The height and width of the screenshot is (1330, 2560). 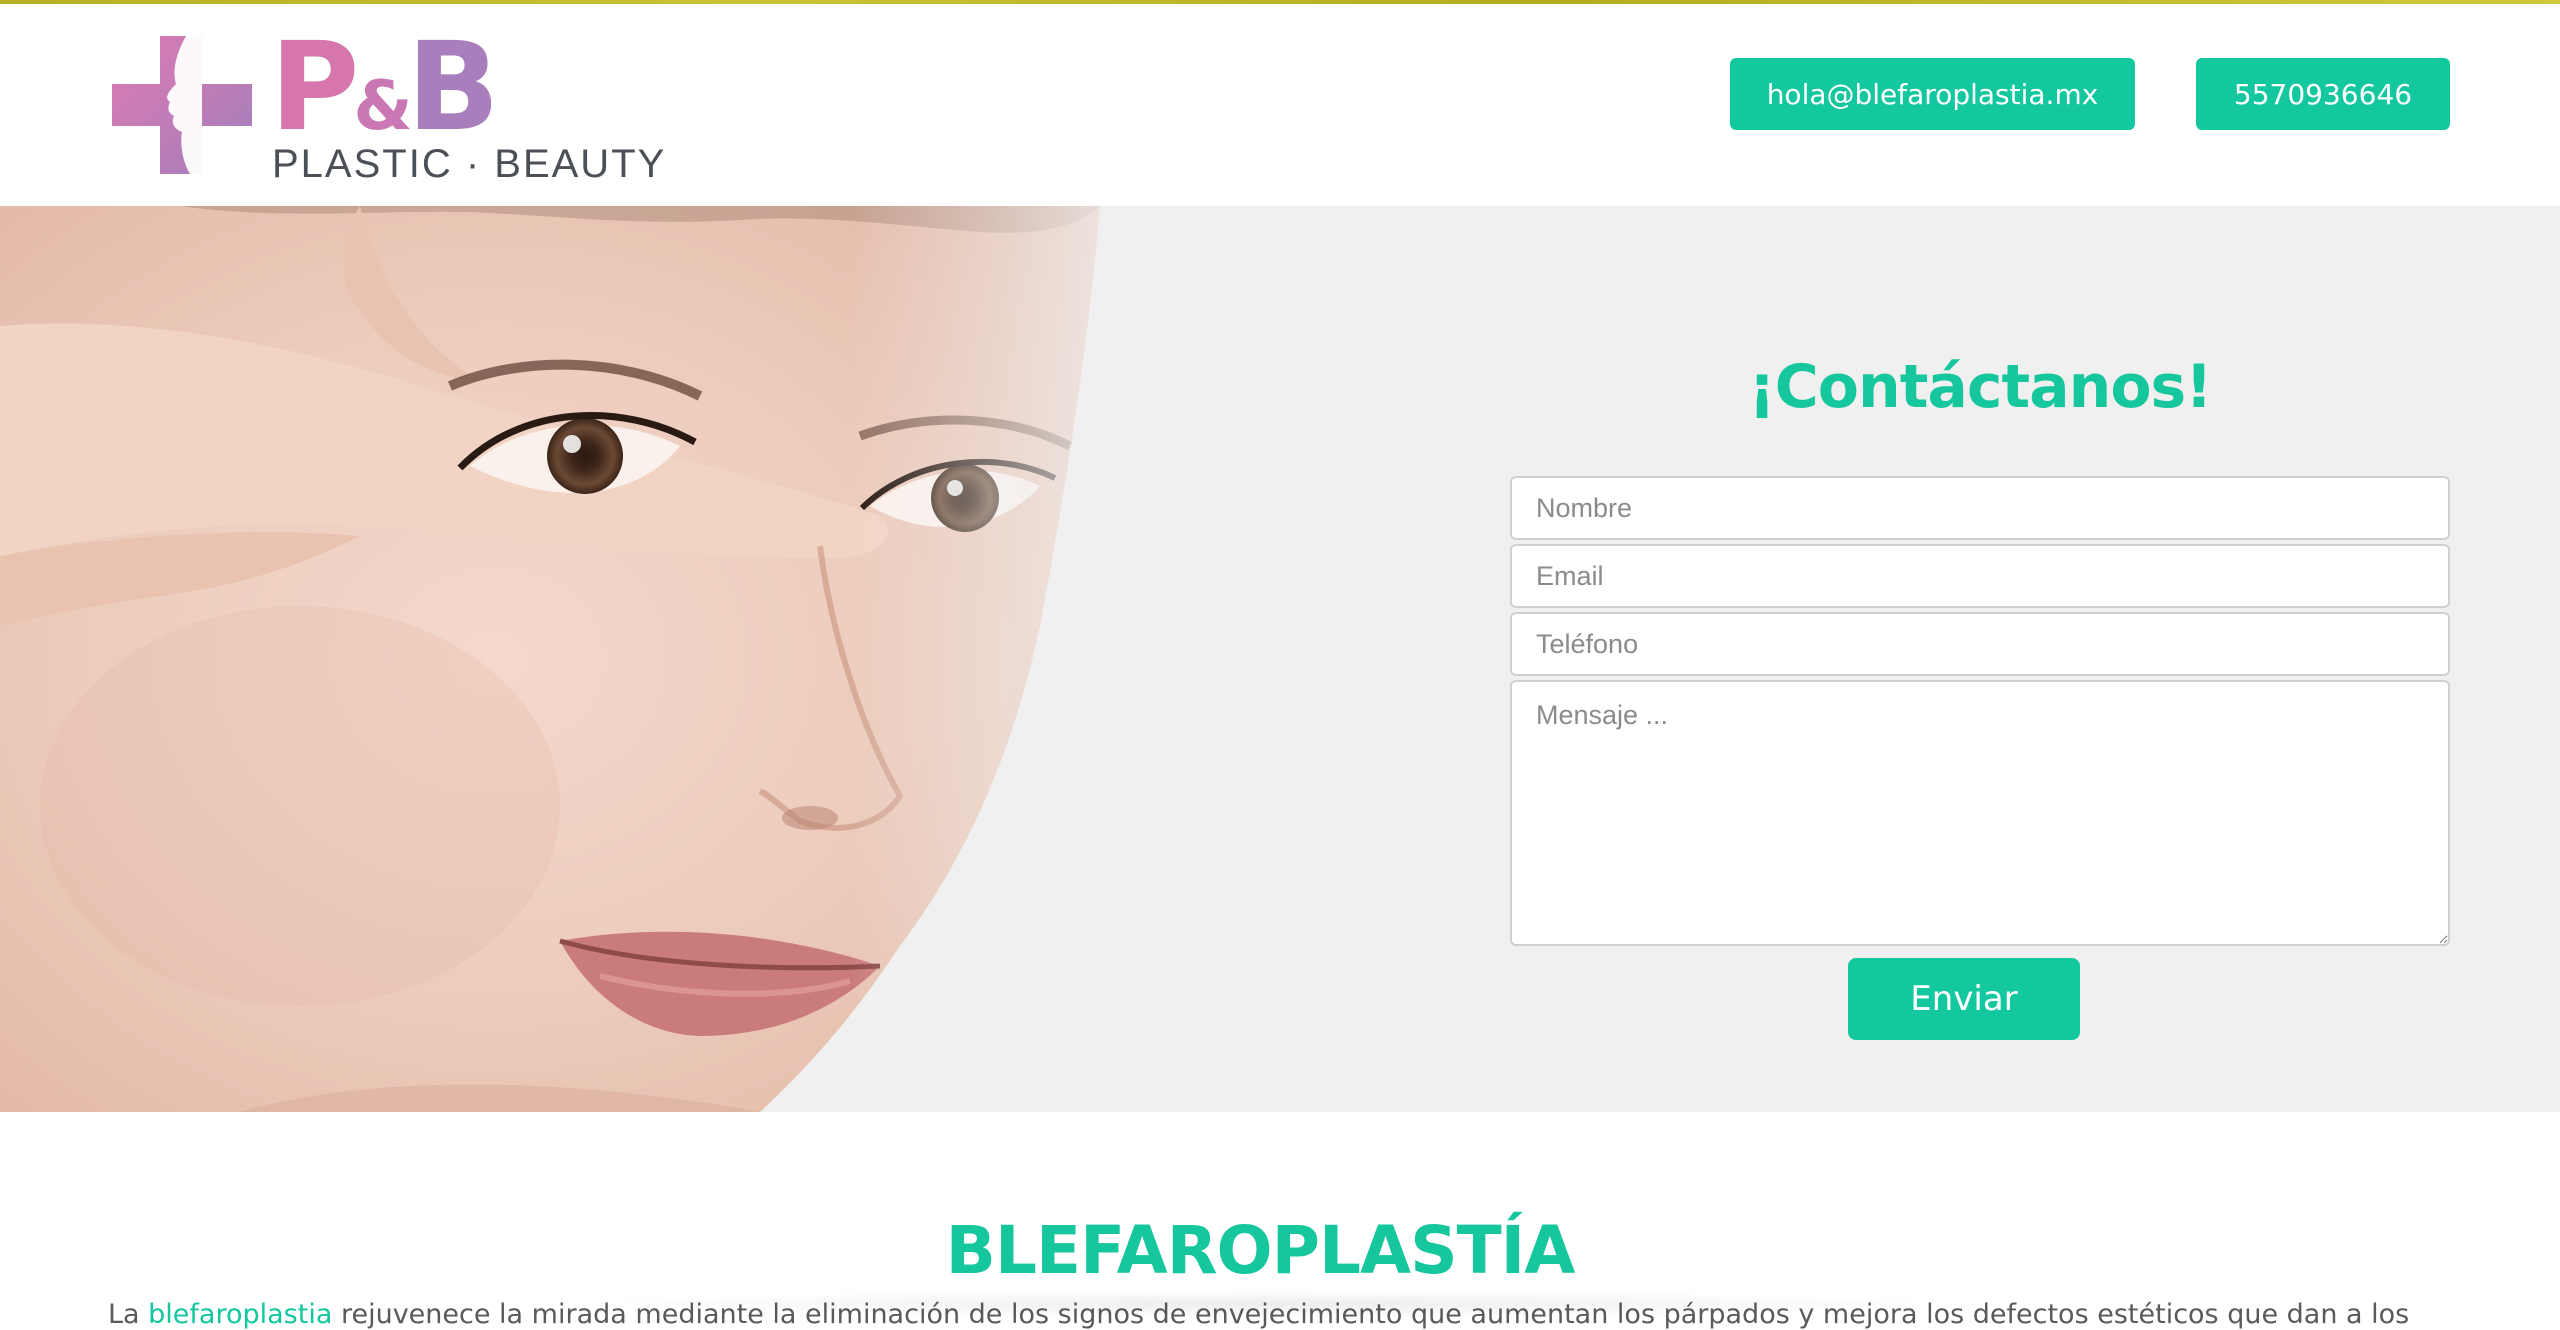 I want to click on section-title: BLEFAROPLASTÍA, so click(x=1260, y=1251).